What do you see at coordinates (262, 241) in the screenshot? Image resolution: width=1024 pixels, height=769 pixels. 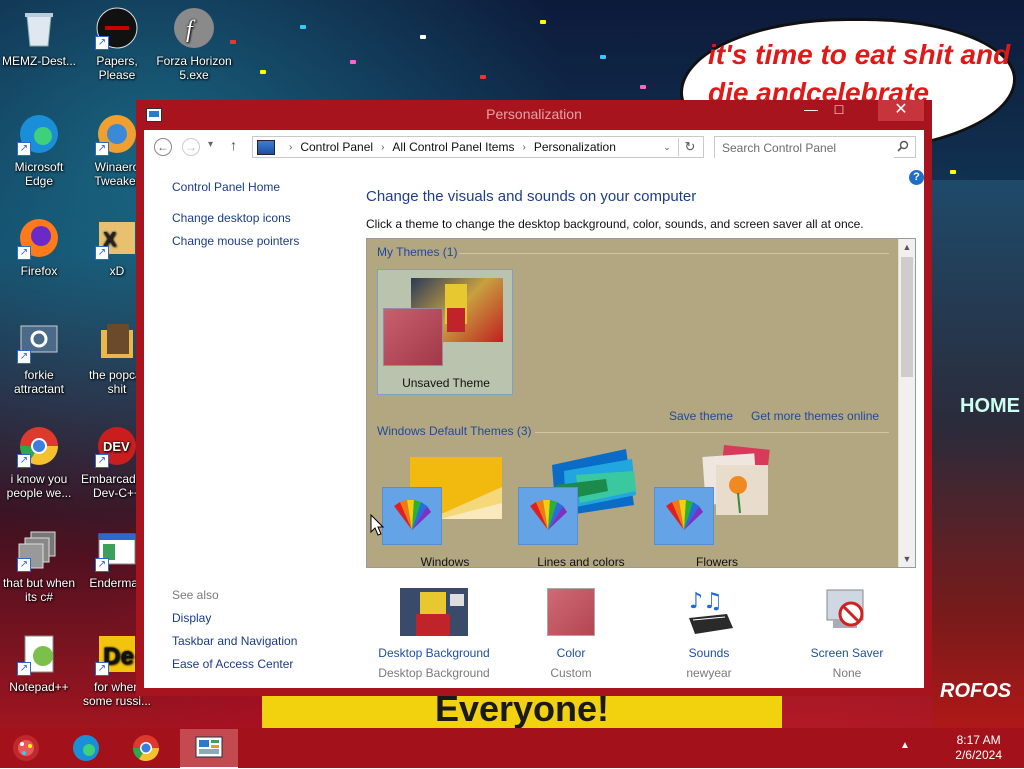 I see `change-mouse-pointers-link: Change mouse pointers` at bounding box center [262, 241].